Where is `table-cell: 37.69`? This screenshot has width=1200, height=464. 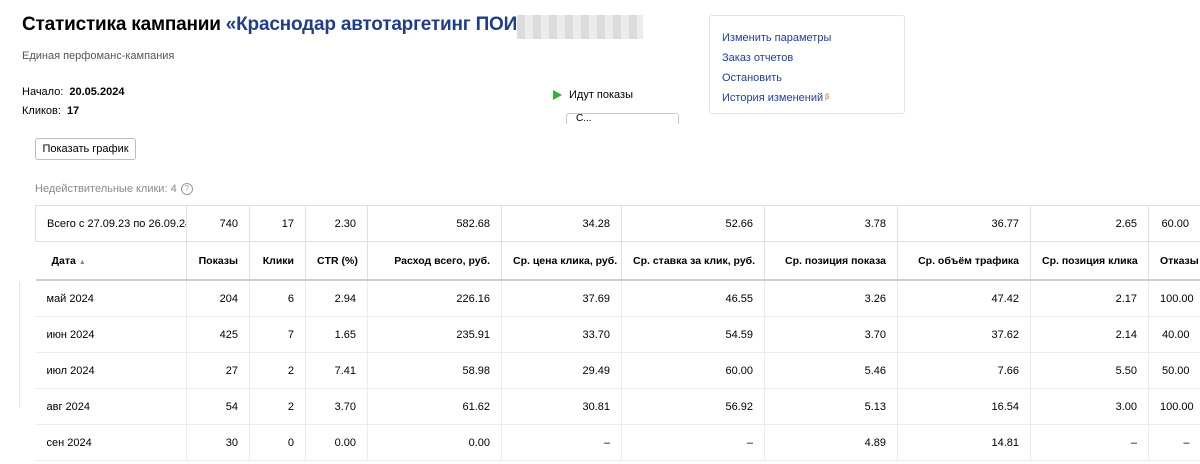 table-cell: 37.69 is located at coordinates (561, 298).